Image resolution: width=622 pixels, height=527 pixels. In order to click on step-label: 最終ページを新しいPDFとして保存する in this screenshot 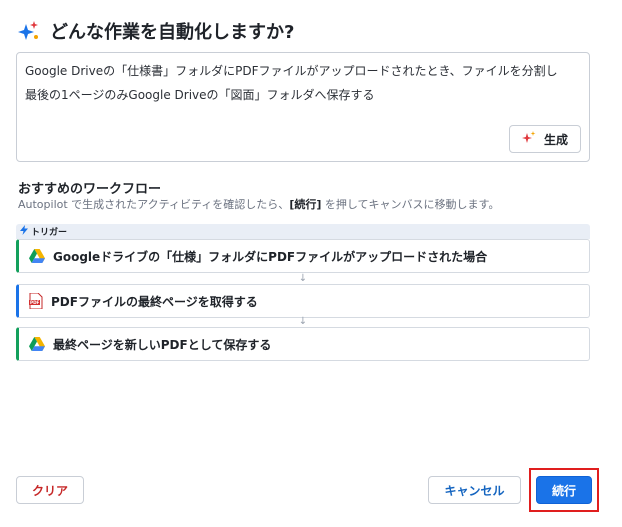, I will do `click(162, 344)`.